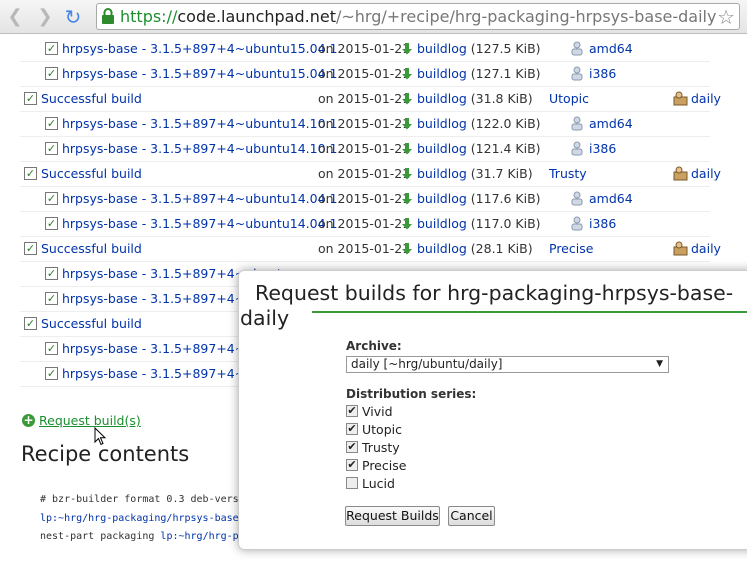  Describe the element at coordinates (392, 516) in the screenshot. I see `request-builds-button: Request Builds` at that location.